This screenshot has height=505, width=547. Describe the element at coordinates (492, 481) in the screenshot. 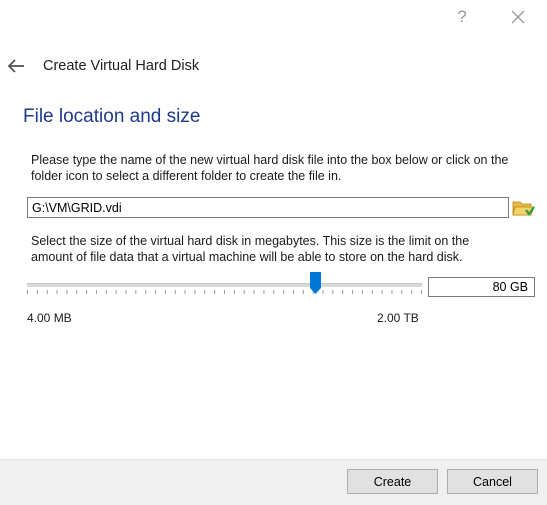

I see `cancel-button: Cancel` at that location.